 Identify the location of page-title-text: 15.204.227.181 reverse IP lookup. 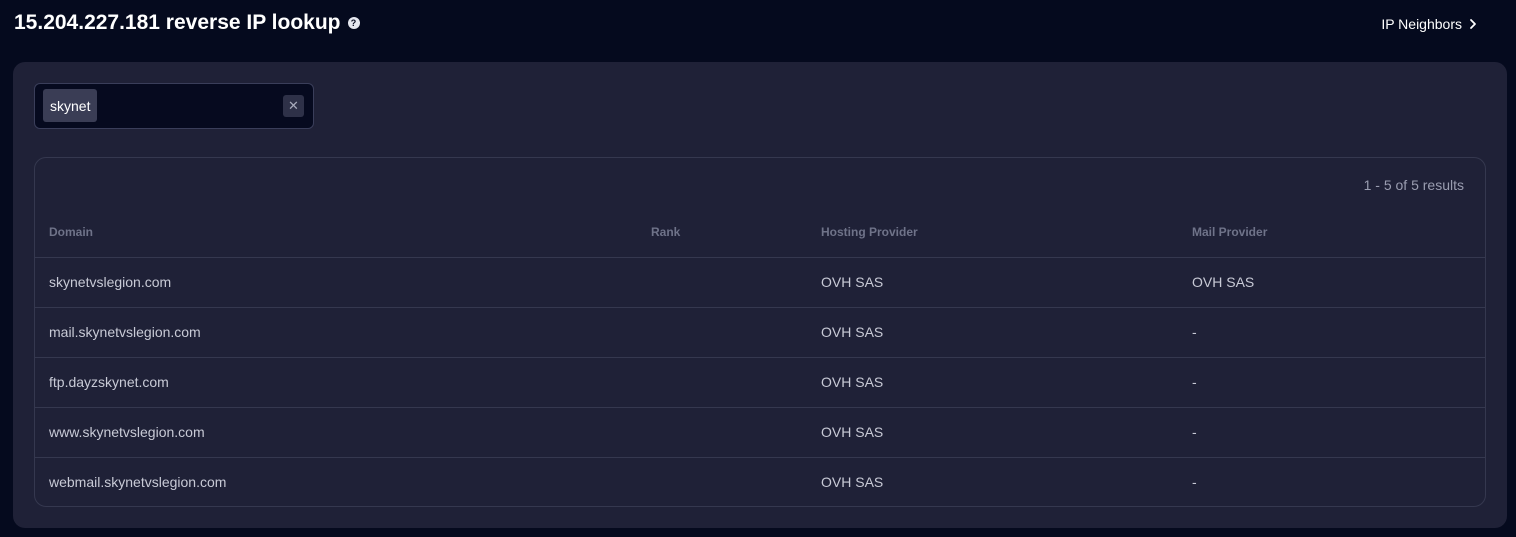
(177, 22).